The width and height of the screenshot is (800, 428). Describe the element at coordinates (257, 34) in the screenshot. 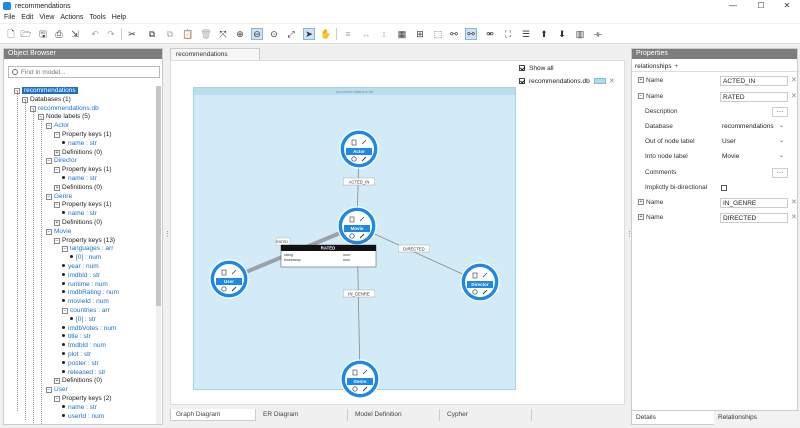

I see `zoom-out-icon: ⊖` at that location.